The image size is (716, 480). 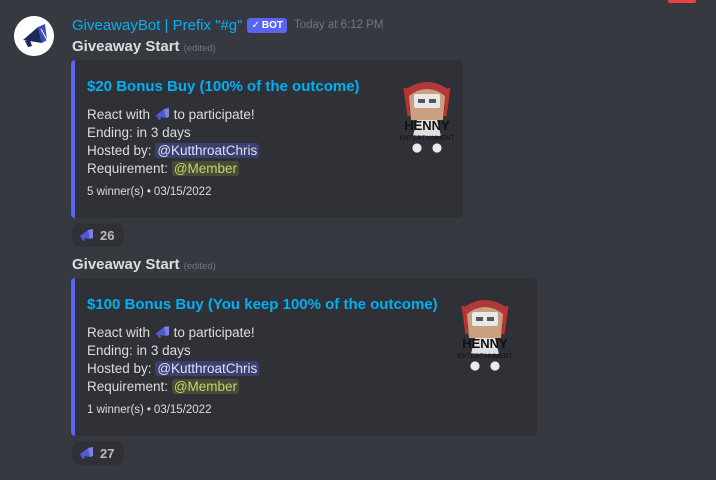 I want to click on bot-avatar, so click(x=34, y=36).